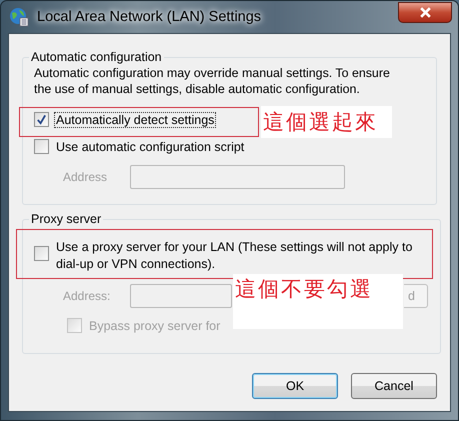  What do you see at coordinates (85, 177) in the screenshot?
I see `address-label: Address` at bounding box center [85, 177].